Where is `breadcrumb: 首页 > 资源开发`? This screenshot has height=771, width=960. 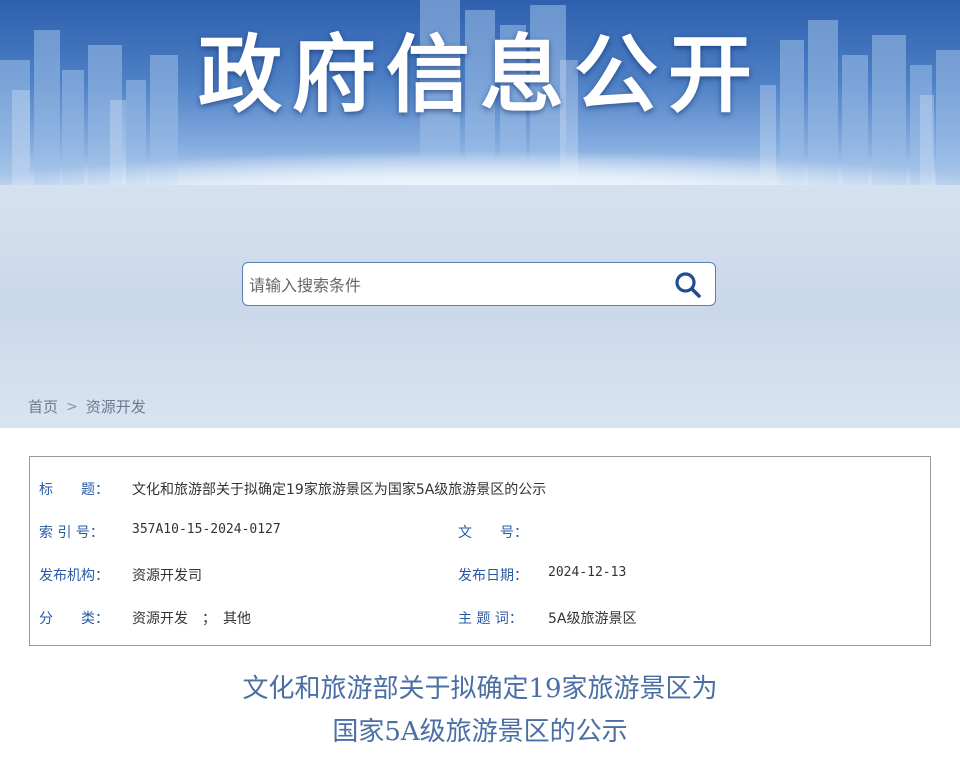 breadcrumb: 首页 > 资源开发 is located at coordinates (87, 406).